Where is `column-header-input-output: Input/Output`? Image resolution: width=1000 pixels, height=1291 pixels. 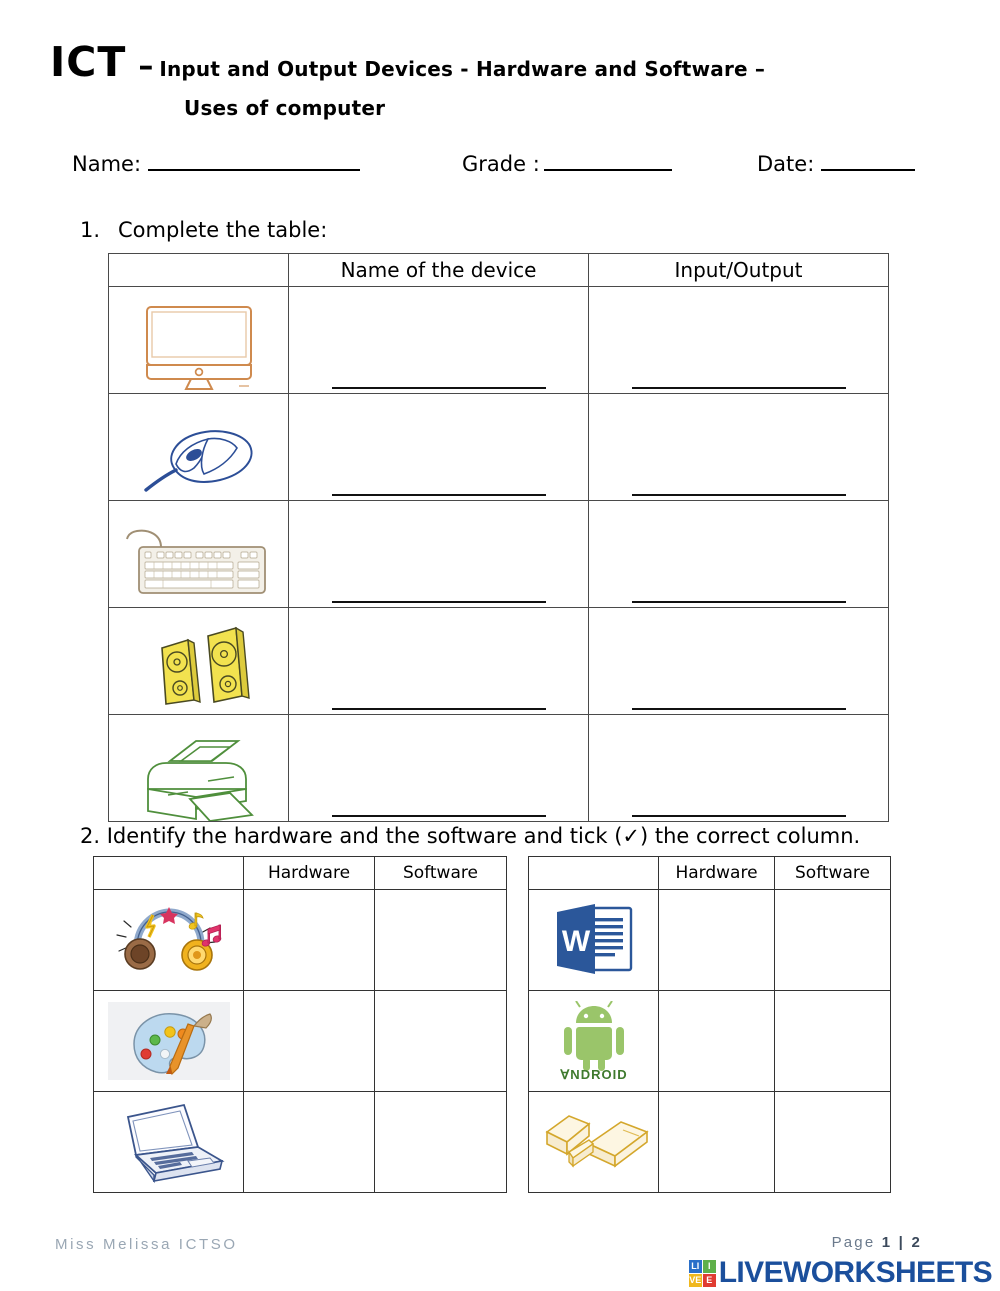
column-header-input-output: Input/Output is located at coordinates (738, 270).